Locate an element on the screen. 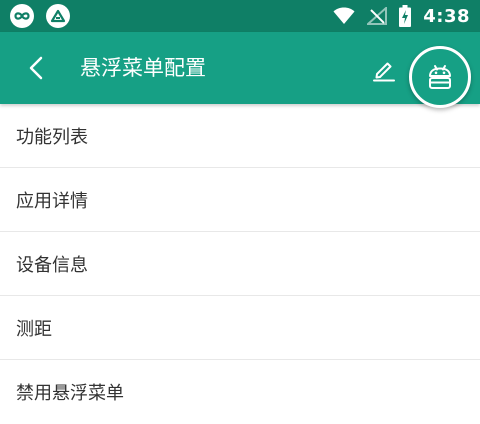 Image resolution: width=480 pixels, height=424 pixels. no-signal-icon is located at coordinates (377, 16).